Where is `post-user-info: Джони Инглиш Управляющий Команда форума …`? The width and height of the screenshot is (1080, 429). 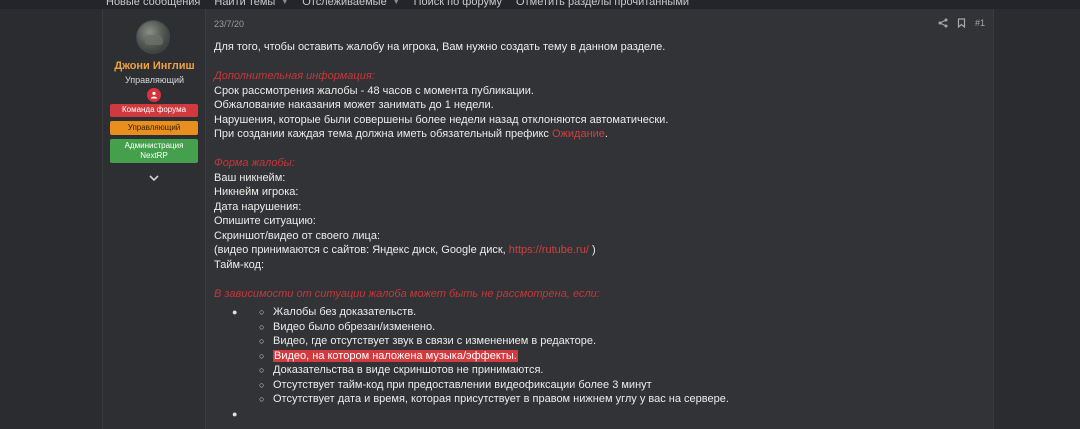 post-user-info: Джони Инглиш Управляющий Команда форума … is located at coordinates (154, 219).